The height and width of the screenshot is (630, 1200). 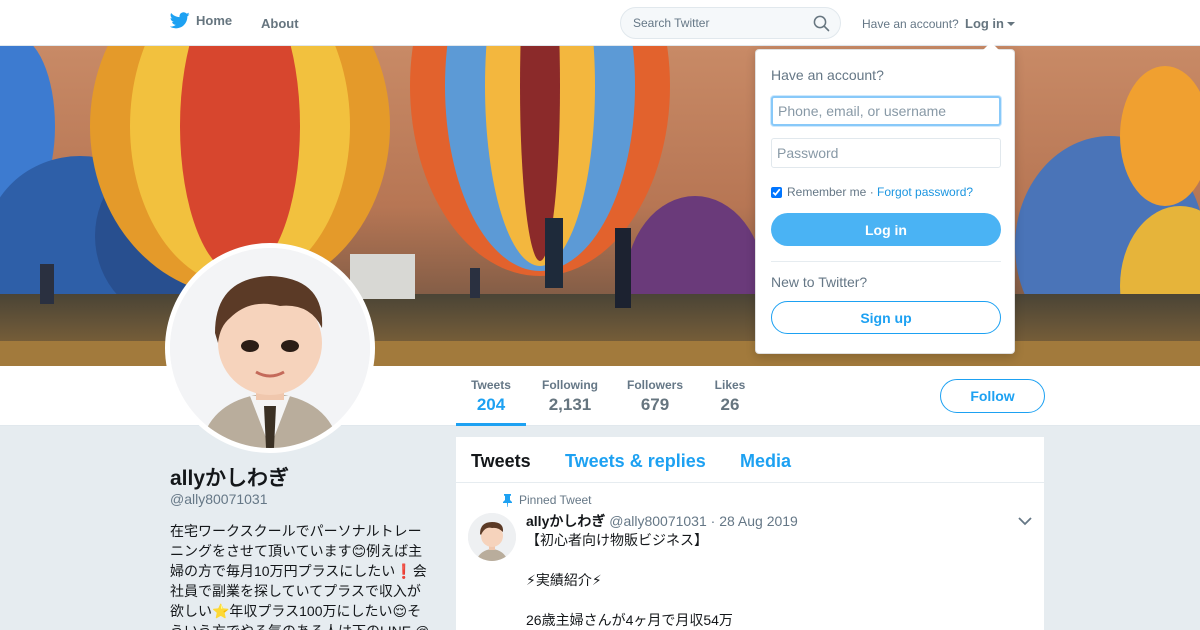 I want to click on username-field, so click(x=886, y=111).